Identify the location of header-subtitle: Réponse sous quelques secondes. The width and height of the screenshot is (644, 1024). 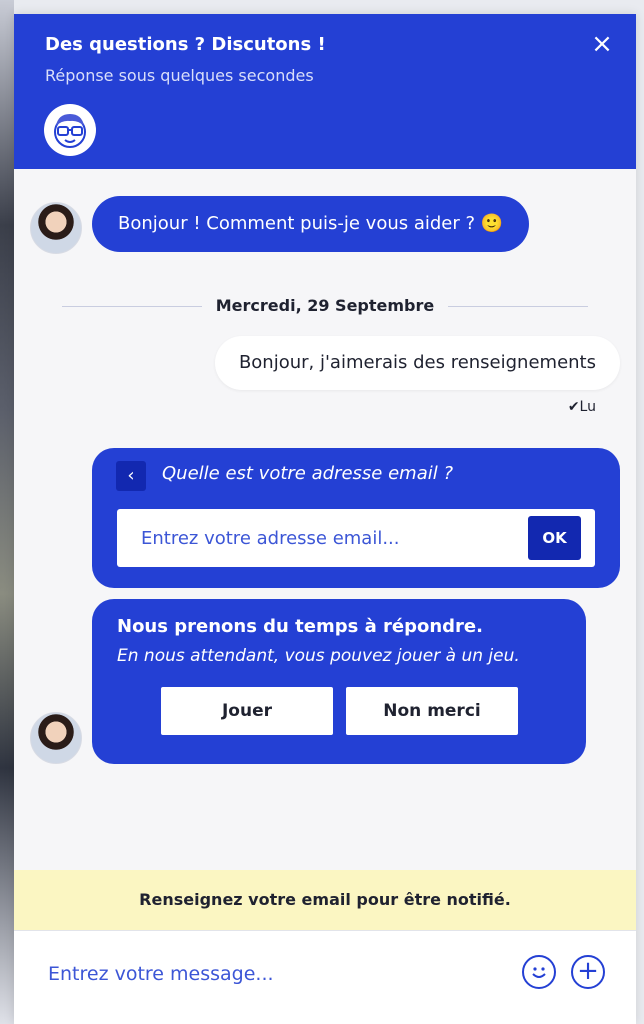
(179, 75).